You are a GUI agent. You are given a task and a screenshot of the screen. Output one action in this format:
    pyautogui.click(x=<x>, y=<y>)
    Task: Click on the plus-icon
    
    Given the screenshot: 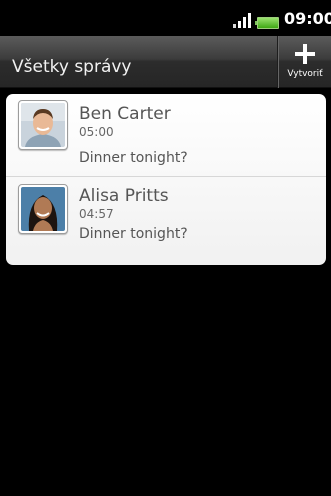 What is the action you would take?
    pyautogui.click(x=305, y=54)
    